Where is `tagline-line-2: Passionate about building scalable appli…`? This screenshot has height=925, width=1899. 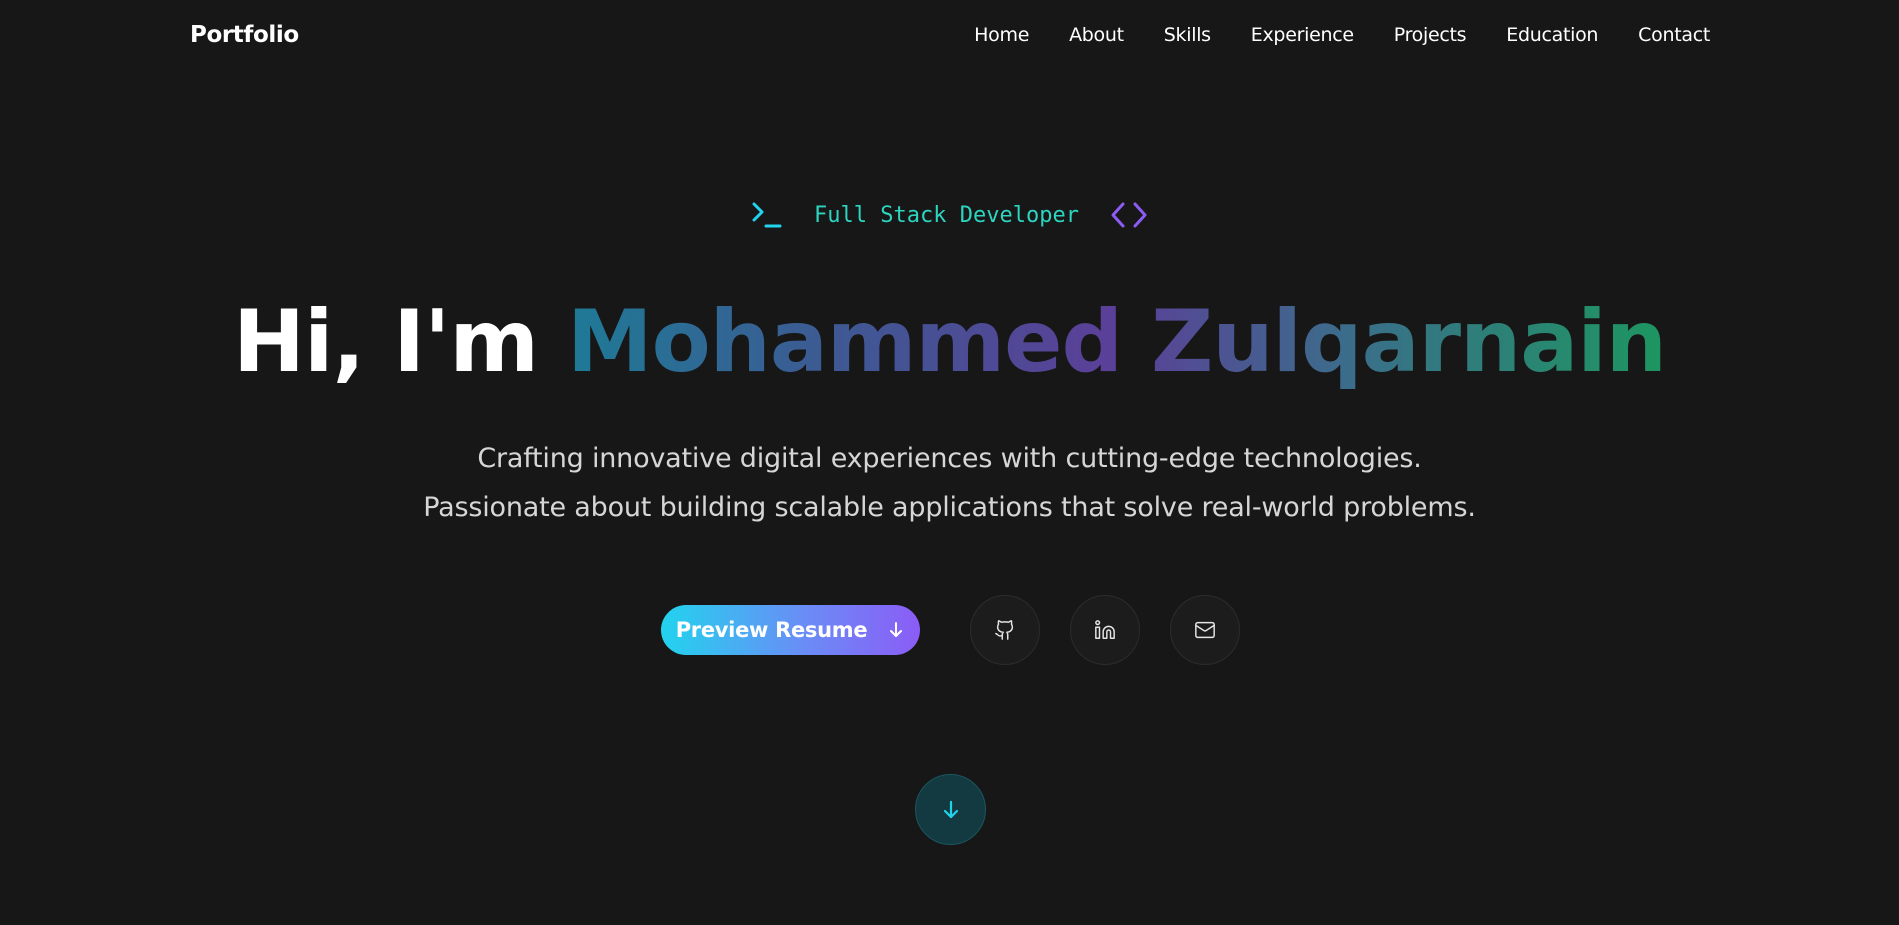 tagline-line-2: Passionate about building scalable appli… is located at coordinates (949, 507).